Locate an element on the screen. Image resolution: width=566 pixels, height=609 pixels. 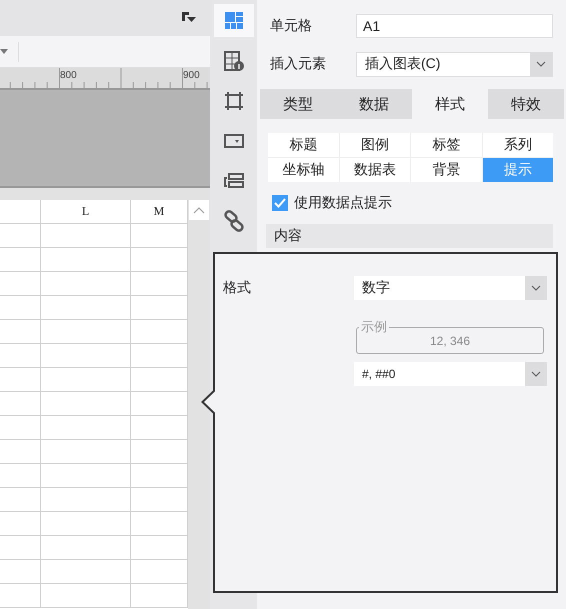
field-label: 插入元素 is located at coordinates (298, 64).